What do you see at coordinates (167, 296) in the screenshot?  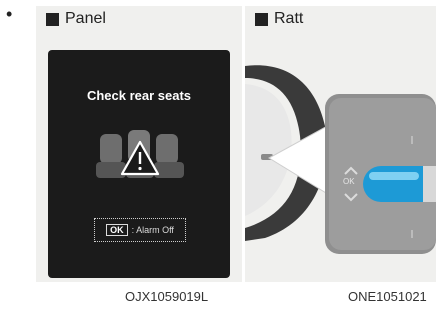 I see `left-figure-code: OJX1059019L` at bounding box center [167, 296].